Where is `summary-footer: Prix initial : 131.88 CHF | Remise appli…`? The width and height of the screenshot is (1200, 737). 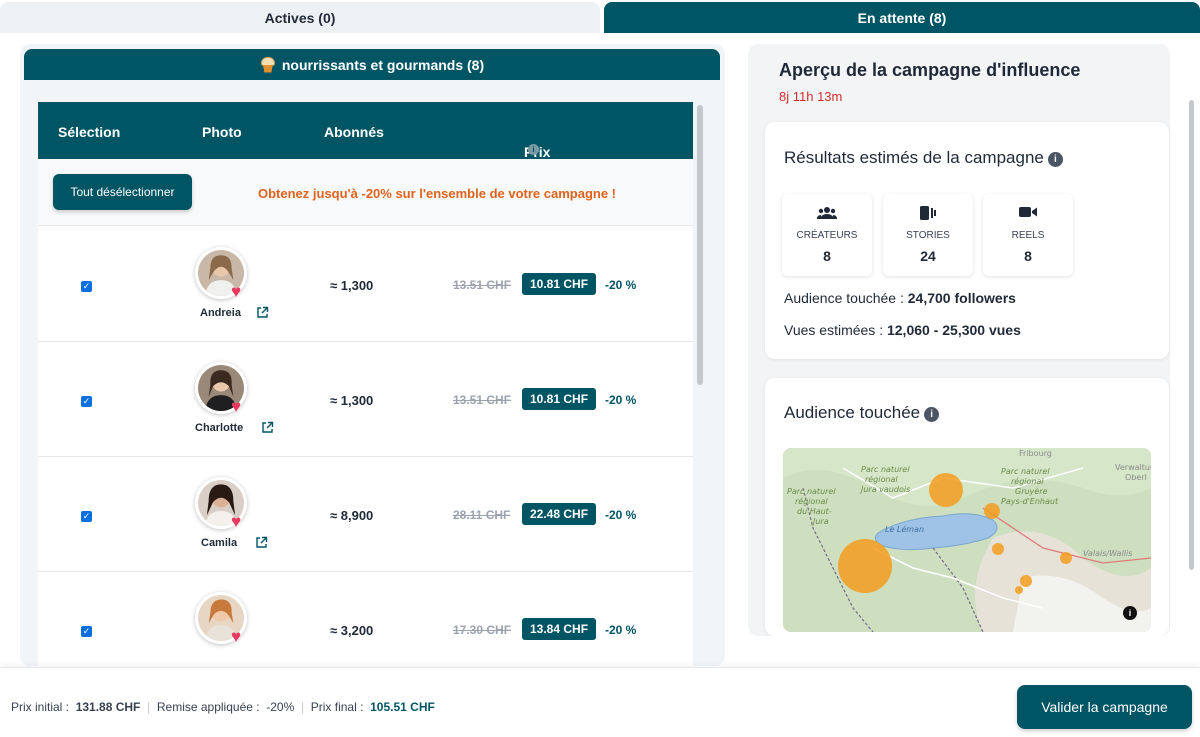 summary-footer: Prix initial : 131.88 CHF | Remise appli… is located at coordinates (600, 702).